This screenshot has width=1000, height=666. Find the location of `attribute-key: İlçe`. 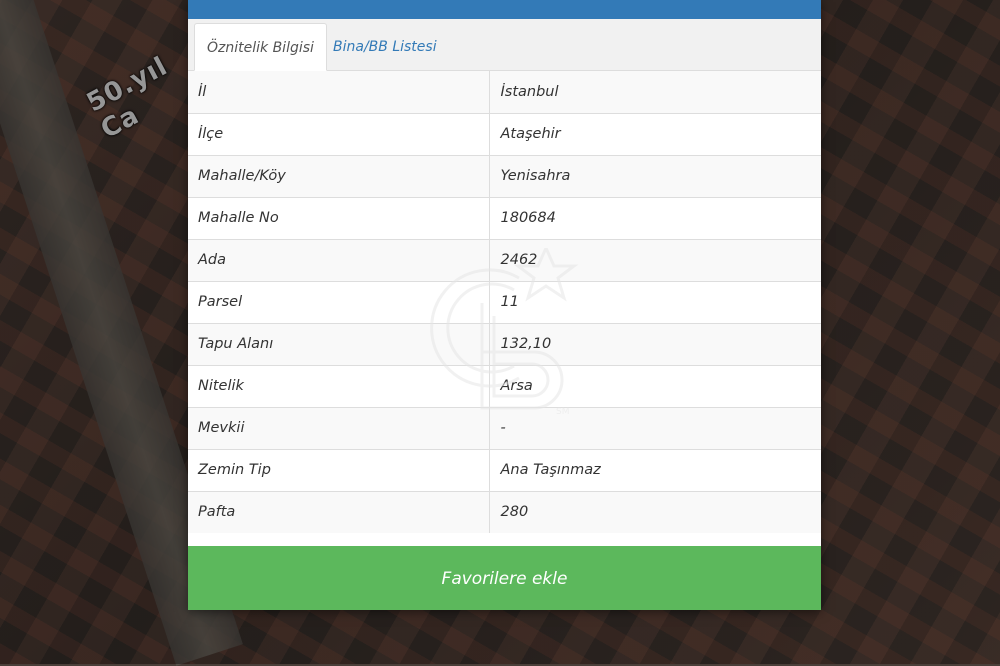

attribute-key: İlçe is located at coordinates (339, 133).